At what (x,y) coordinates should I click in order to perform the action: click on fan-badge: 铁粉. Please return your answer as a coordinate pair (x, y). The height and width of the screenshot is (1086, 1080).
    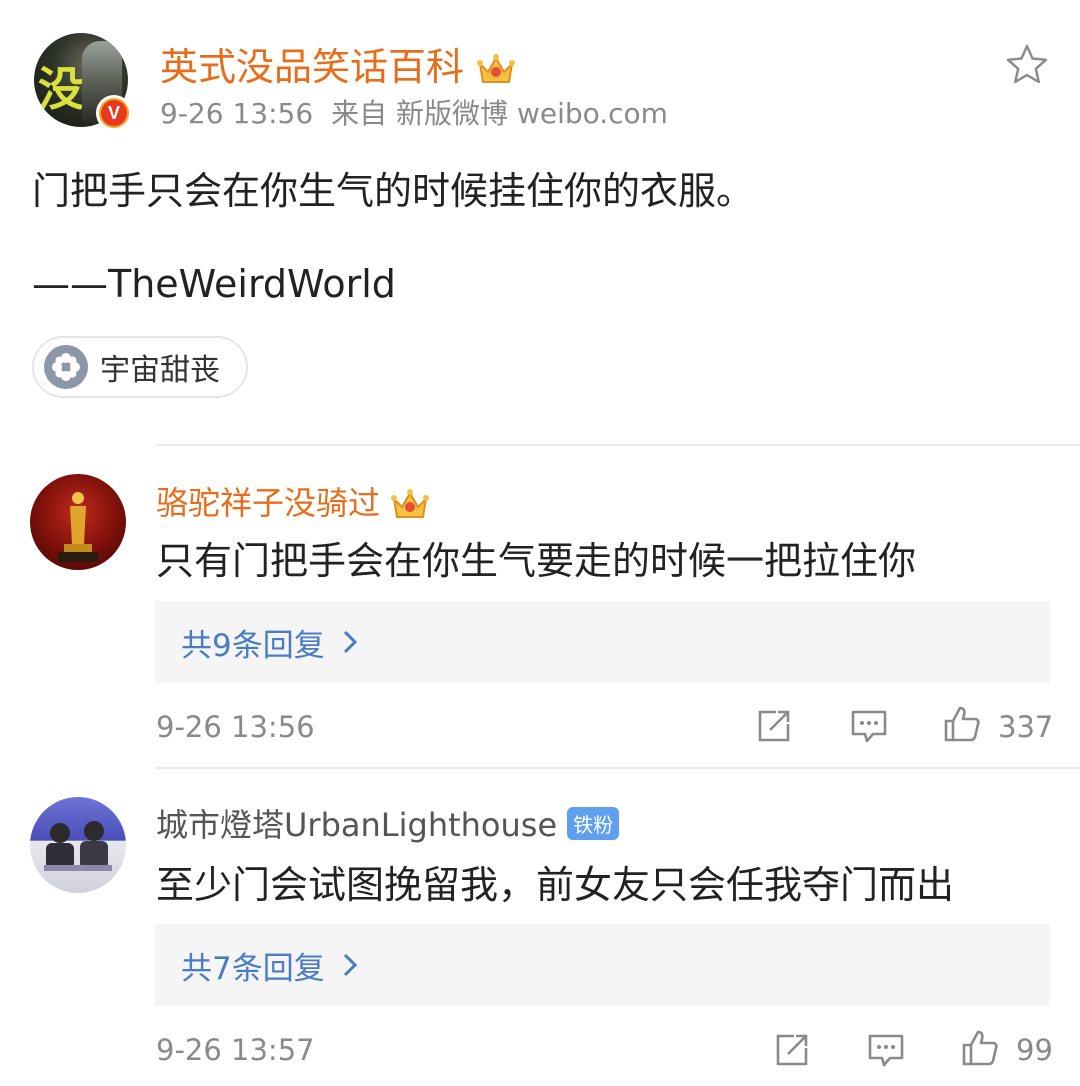
    Looking at the image, I should click on (593, 823).